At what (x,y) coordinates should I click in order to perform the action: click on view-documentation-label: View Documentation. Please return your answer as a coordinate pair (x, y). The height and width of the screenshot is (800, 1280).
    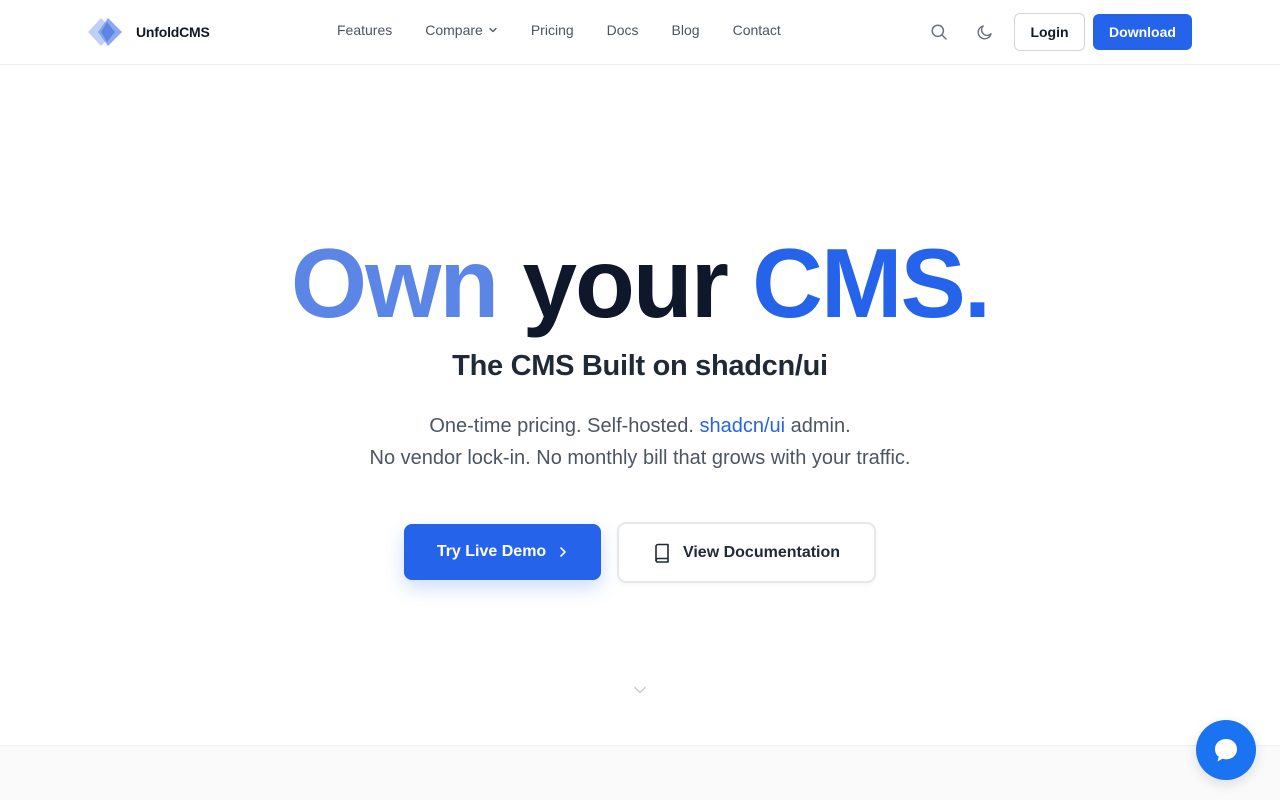
    Looking at the image, I should click on (761, 552).